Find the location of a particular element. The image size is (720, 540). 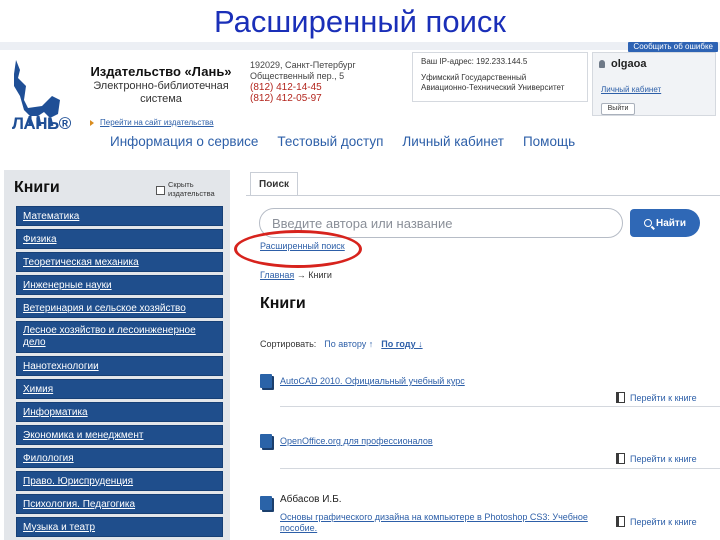

publisher-subtitle-1: Электронно-библиотечная is located at coordinates (161, 86).